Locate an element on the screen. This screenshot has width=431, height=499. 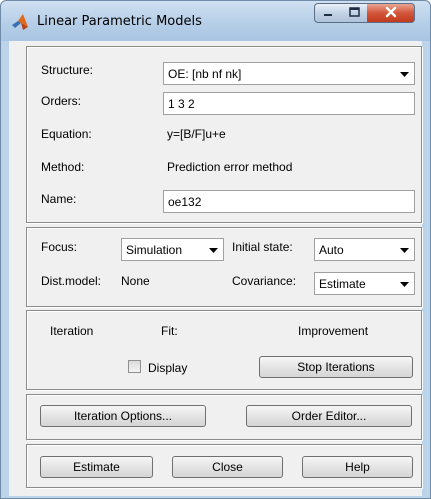
structure-label: Structure: is located at coordinates (67, 70).